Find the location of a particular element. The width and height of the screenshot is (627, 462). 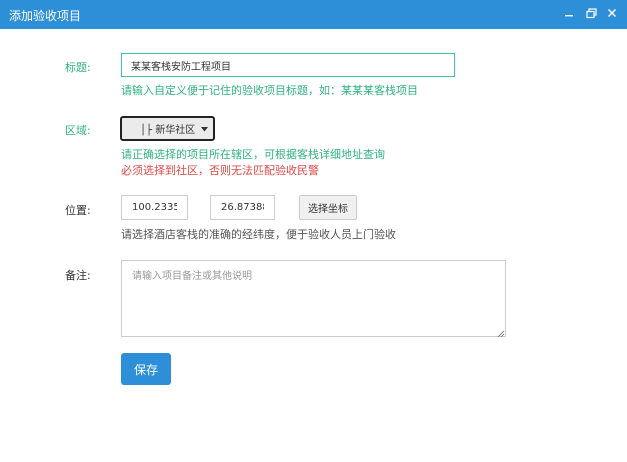

maximize-icon is located at coordinates (591, 13).